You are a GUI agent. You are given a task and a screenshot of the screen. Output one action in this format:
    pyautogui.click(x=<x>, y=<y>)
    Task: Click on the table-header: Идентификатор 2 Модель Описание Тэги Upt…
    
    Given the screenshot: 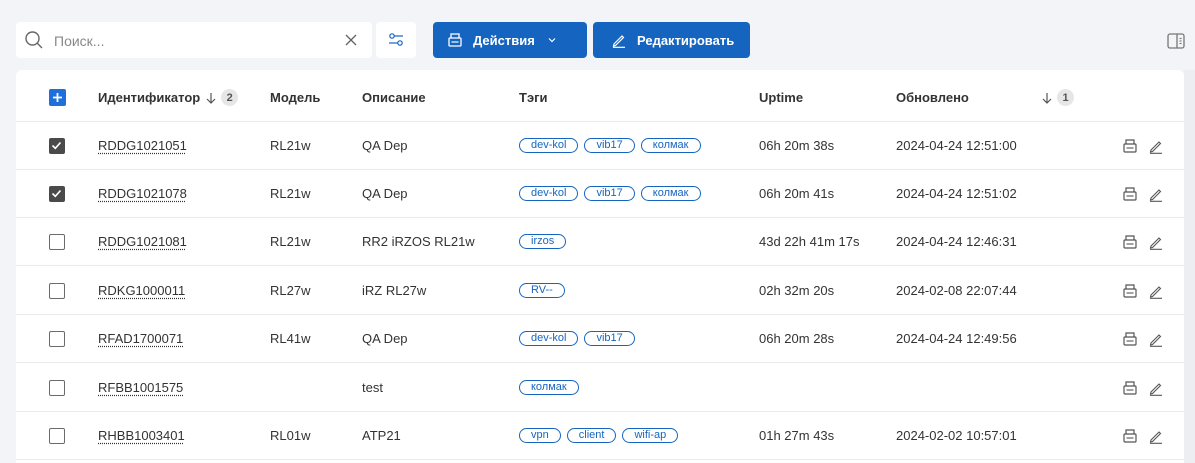 What is the action you would take?
    pyautogui.click(x=600, y=98)
    